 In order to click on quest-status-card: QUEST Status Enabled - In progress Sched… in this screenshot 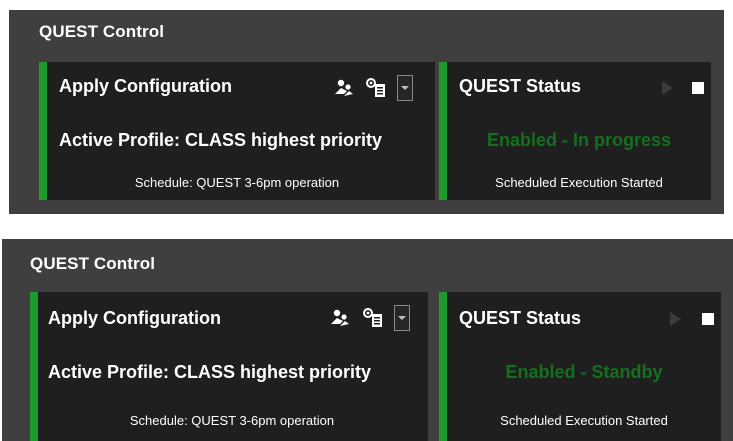, I will do `click(575, 131)`.